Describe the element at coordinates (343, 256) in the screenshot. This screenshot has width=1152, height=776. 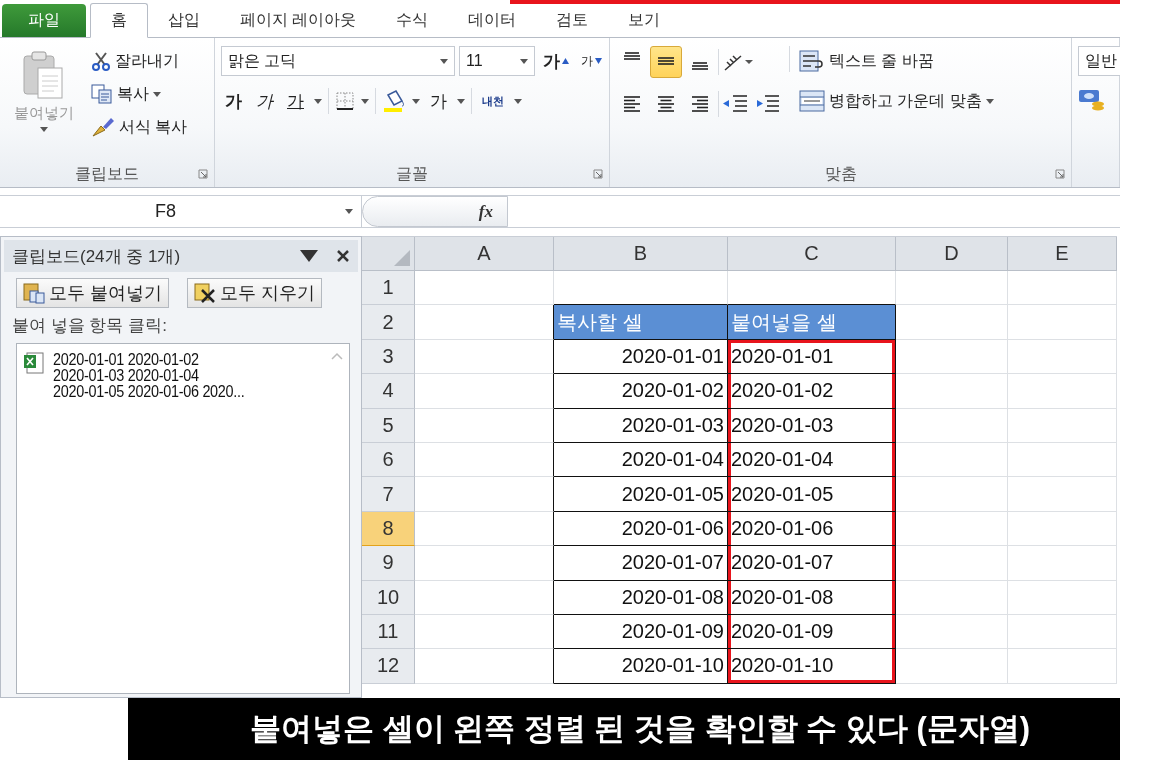
I see `close-icon` at that location.